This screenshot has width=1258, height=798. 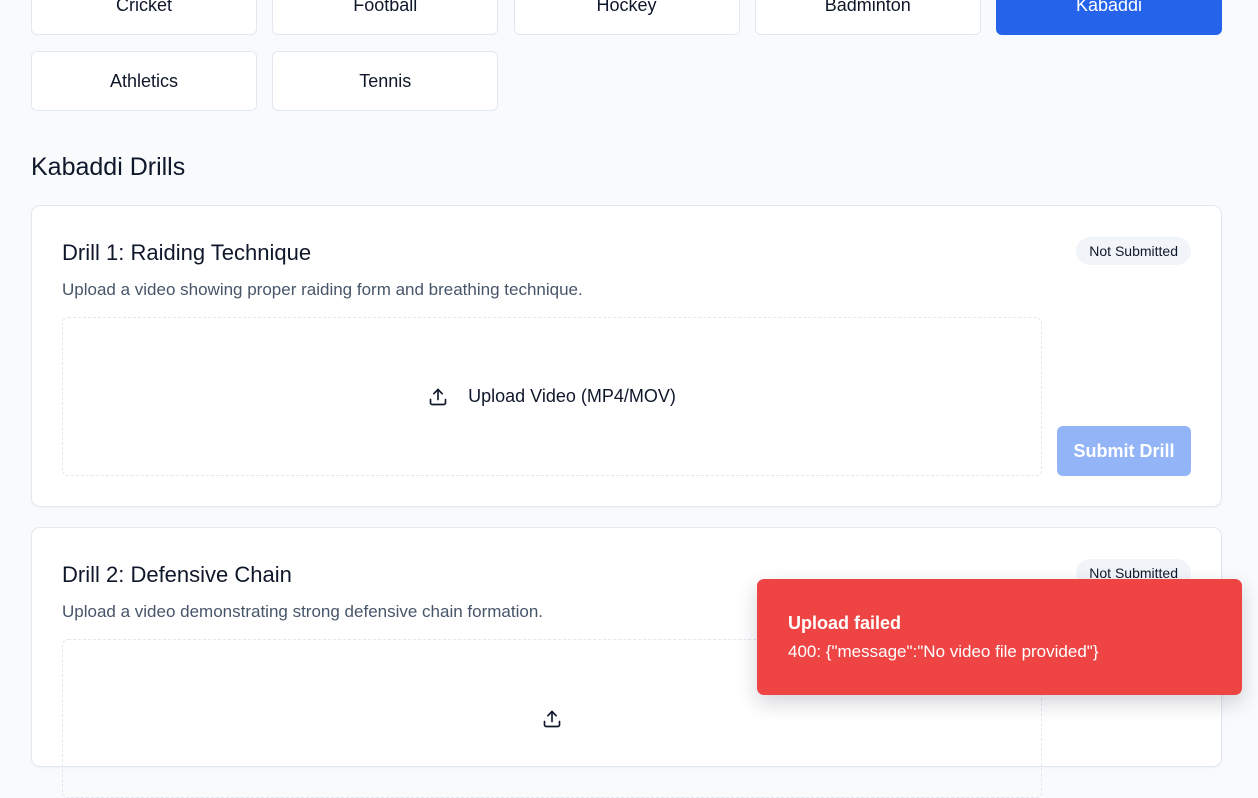 I want to click on sport-button-hockey: Hockey, so click(x=626, y=17).